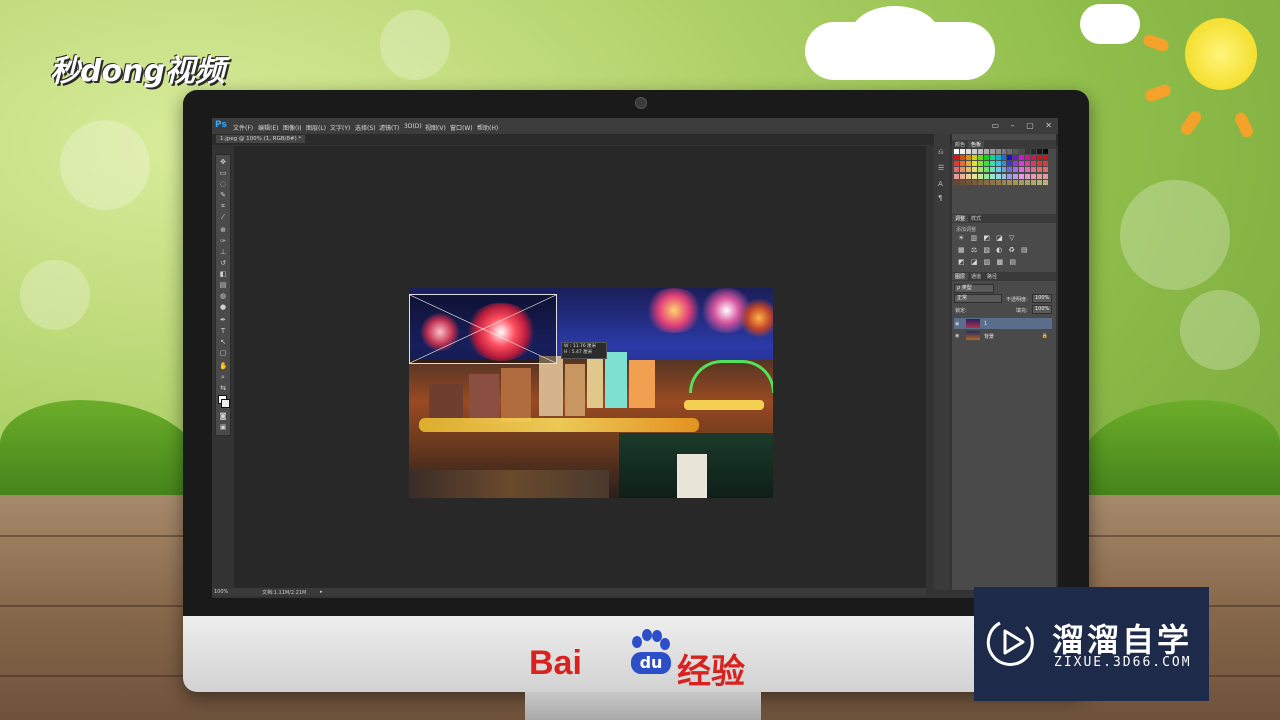 This screenshot has height=720, width=1280. I want to click on tab-layers: 图层, so click(960, 276).